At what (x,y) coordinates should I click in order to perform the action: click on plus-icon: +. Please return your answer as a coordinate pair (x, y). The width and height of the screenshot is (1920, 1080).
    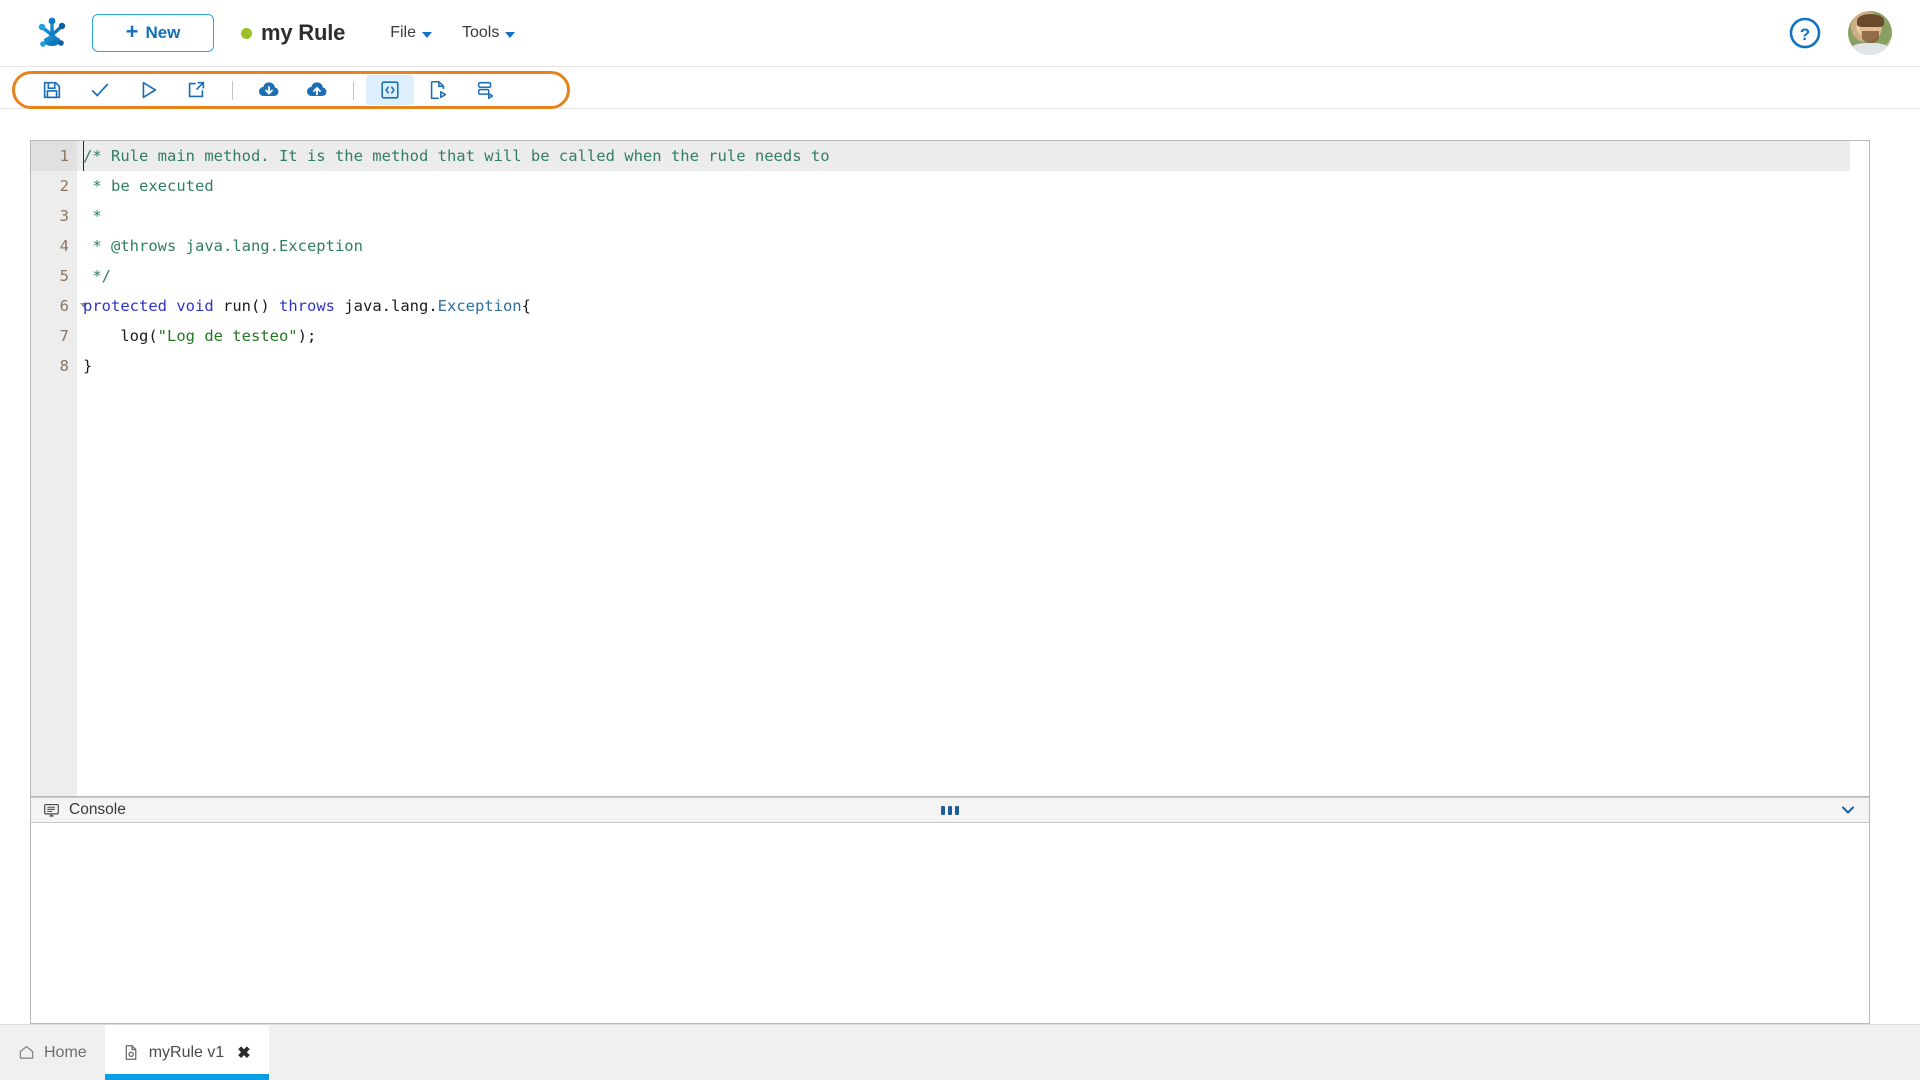
    Looking at the image, I should click on (132, 31).